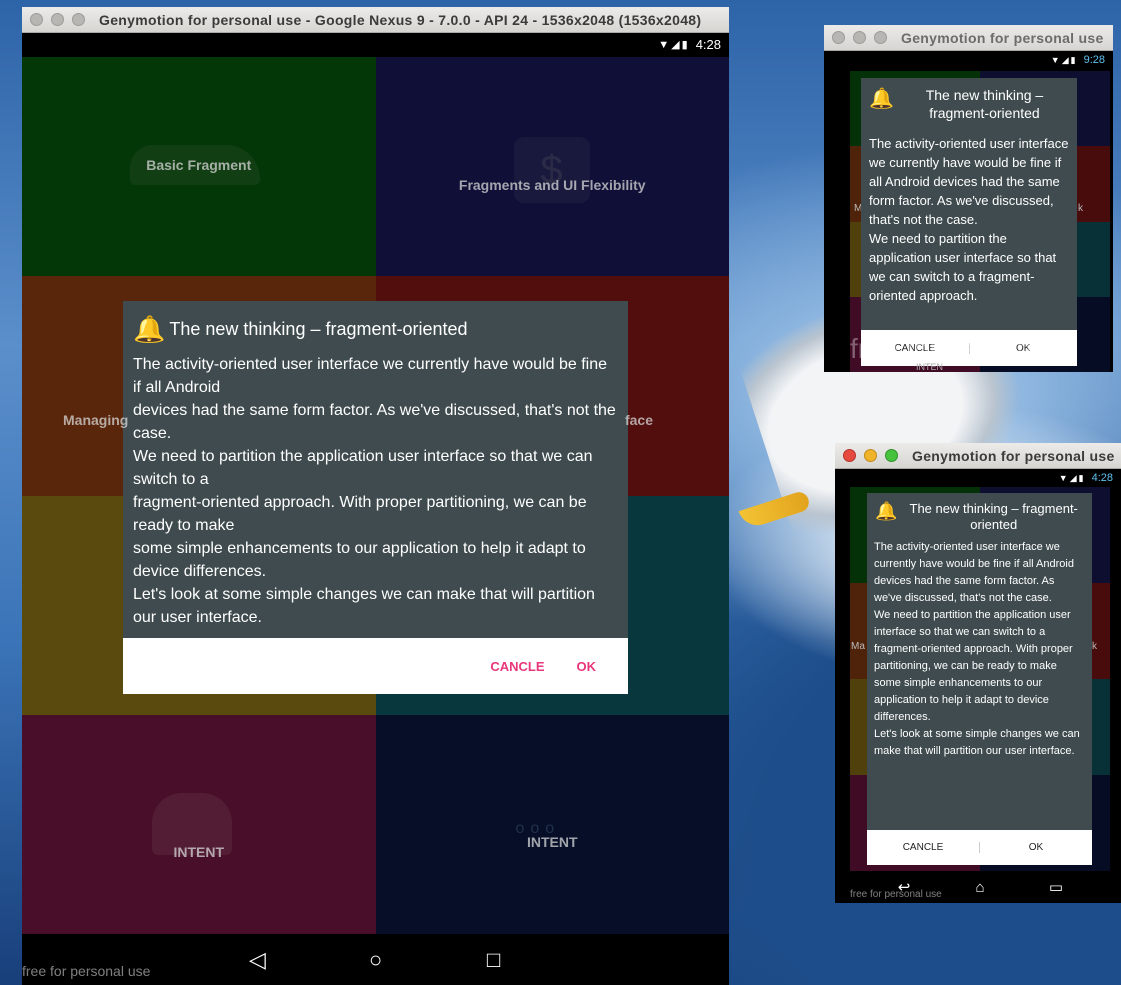  What do you see at coordinates (964, 348) in the screenshot?
I see `watermark: free for personal u` at bounding box center [964, 348].